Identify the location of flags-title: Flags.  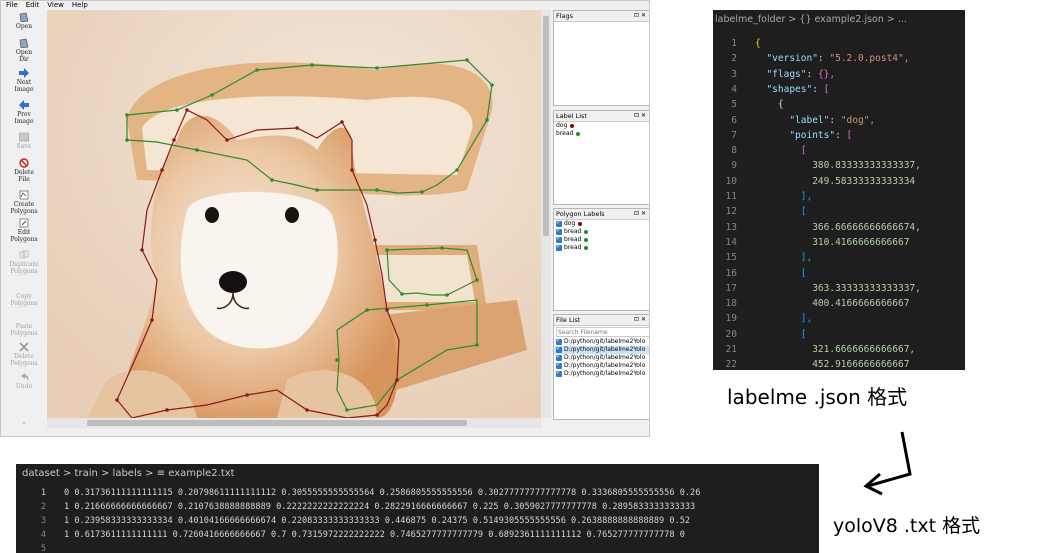
(565, 16).